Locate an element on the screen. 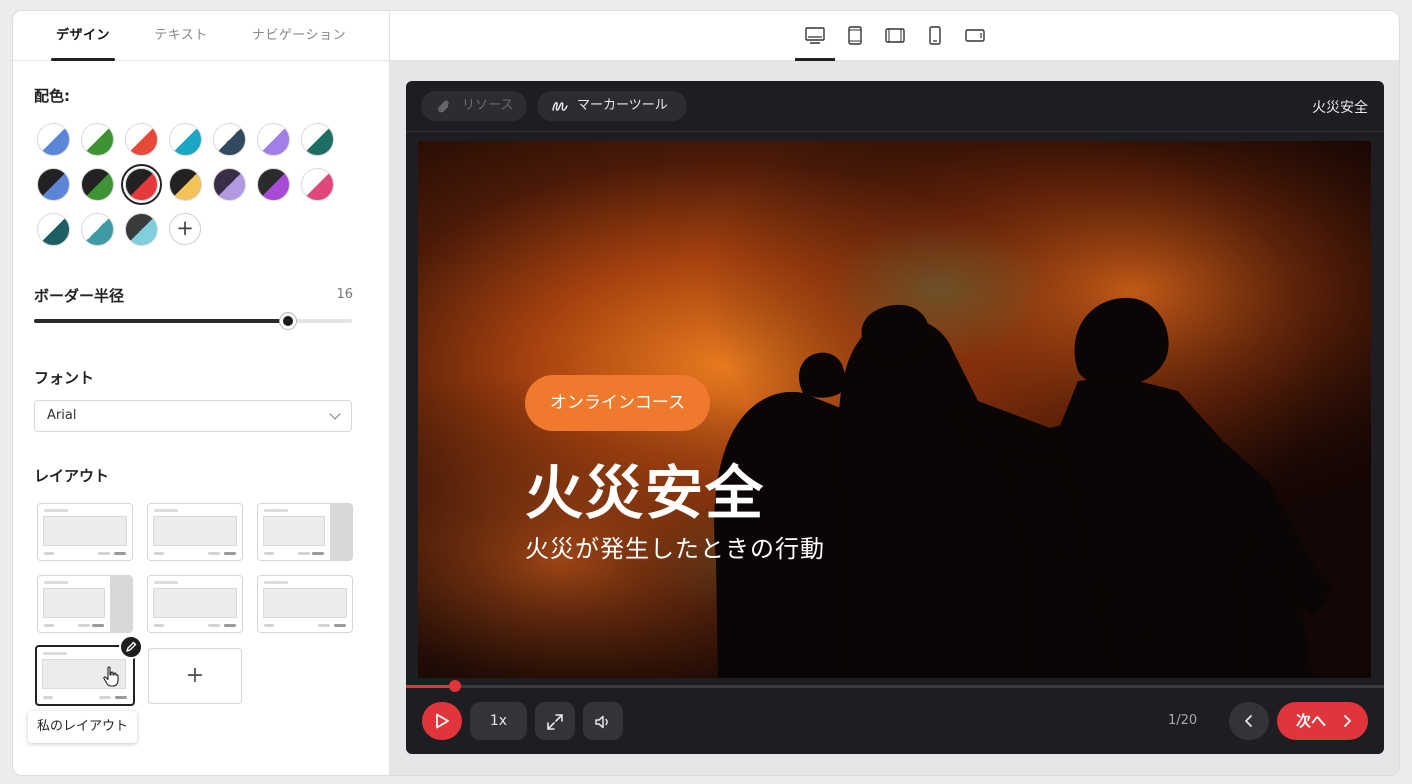 This screenshot has height=784, width=1412. pencil-icon is located at coordinates (131, 646).